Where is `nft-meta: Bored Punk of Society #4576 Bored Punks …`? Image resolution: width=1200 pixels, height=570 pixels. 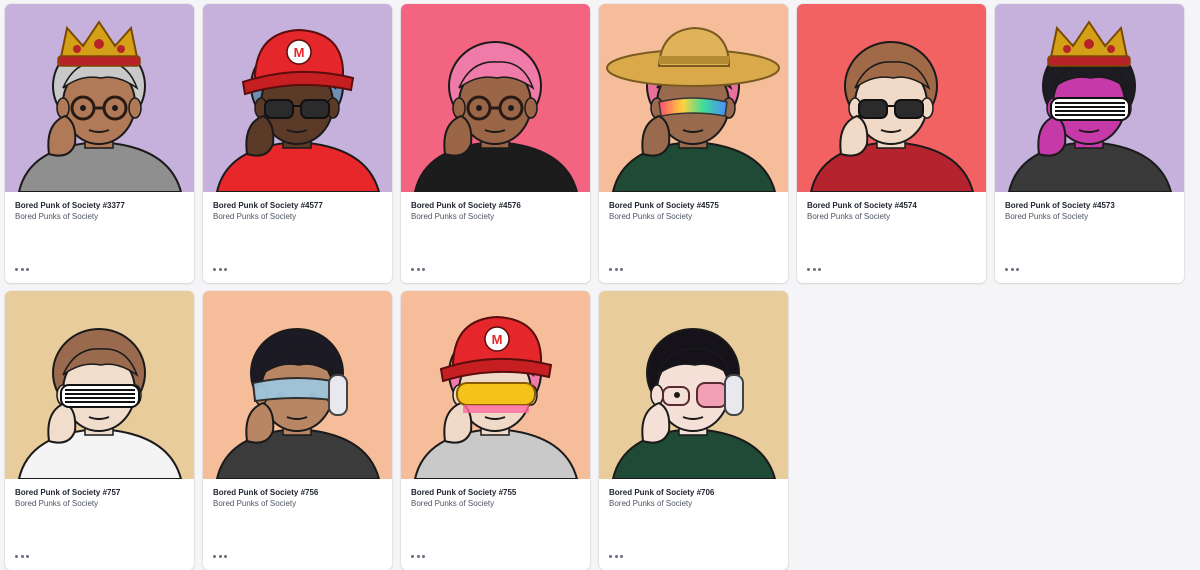
nft-meta: Bored Punk of Society #4576 Bored Punks … is located at coordinates (495, 207).